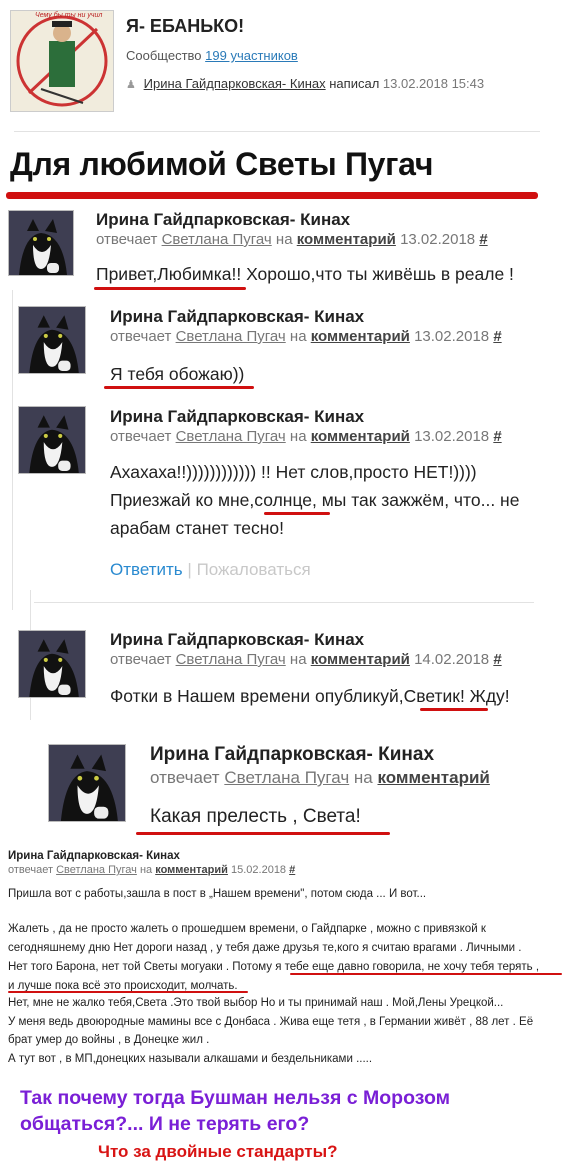  What do you see at coordinates (259, 870) in the screenshot?
I see `comment-date: 15.02.2018` at bounding box center [259, 870].